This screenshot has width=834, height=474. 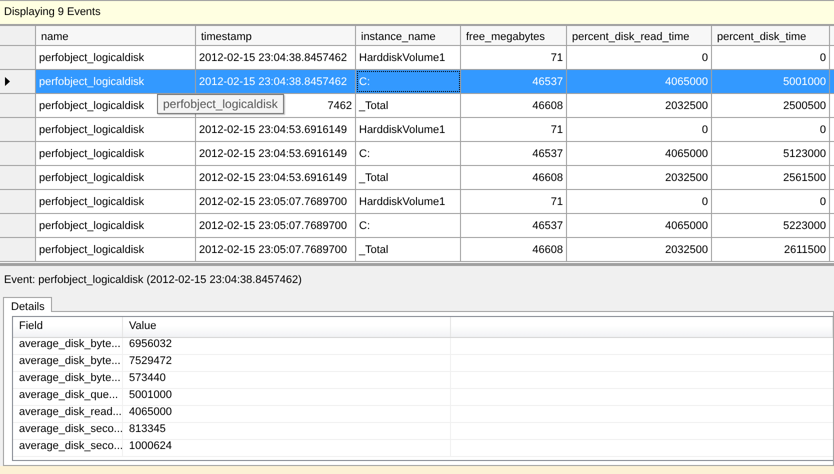 I want to click on table-cell: 5001000, so click(x=771, y=81).